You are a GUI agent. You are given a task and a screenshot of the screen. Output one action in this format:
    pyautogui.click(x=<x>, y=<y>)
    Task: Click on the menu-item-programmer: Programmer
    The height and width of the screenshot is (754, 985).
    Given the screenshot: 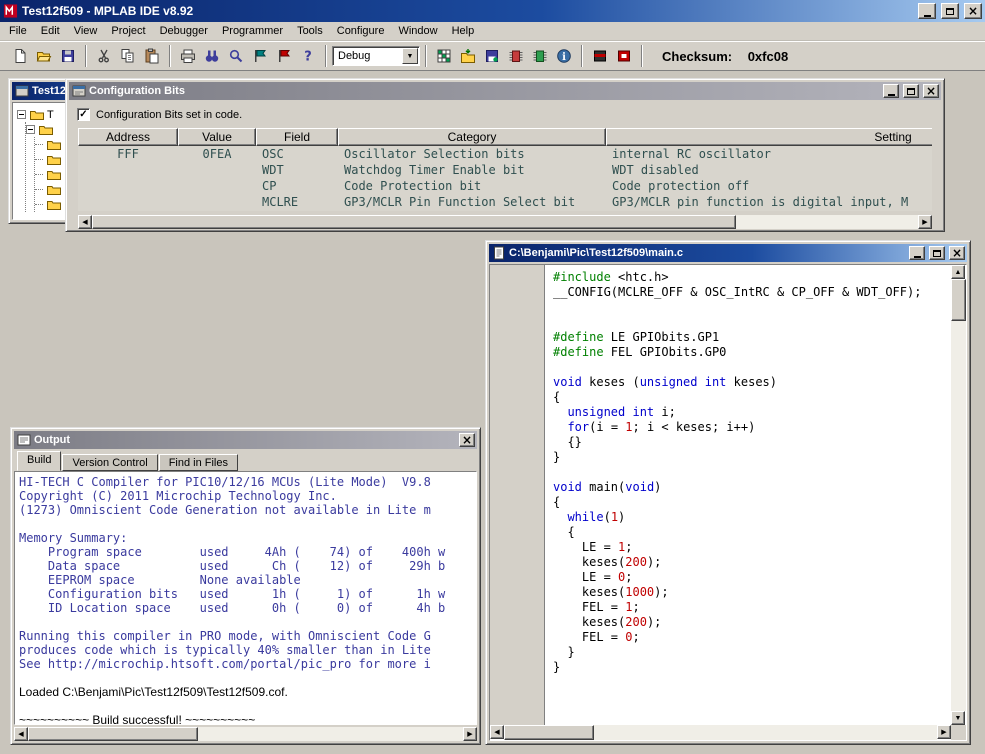 What is the action you would take?
    pyautogui.click(x=252, y=31)
    